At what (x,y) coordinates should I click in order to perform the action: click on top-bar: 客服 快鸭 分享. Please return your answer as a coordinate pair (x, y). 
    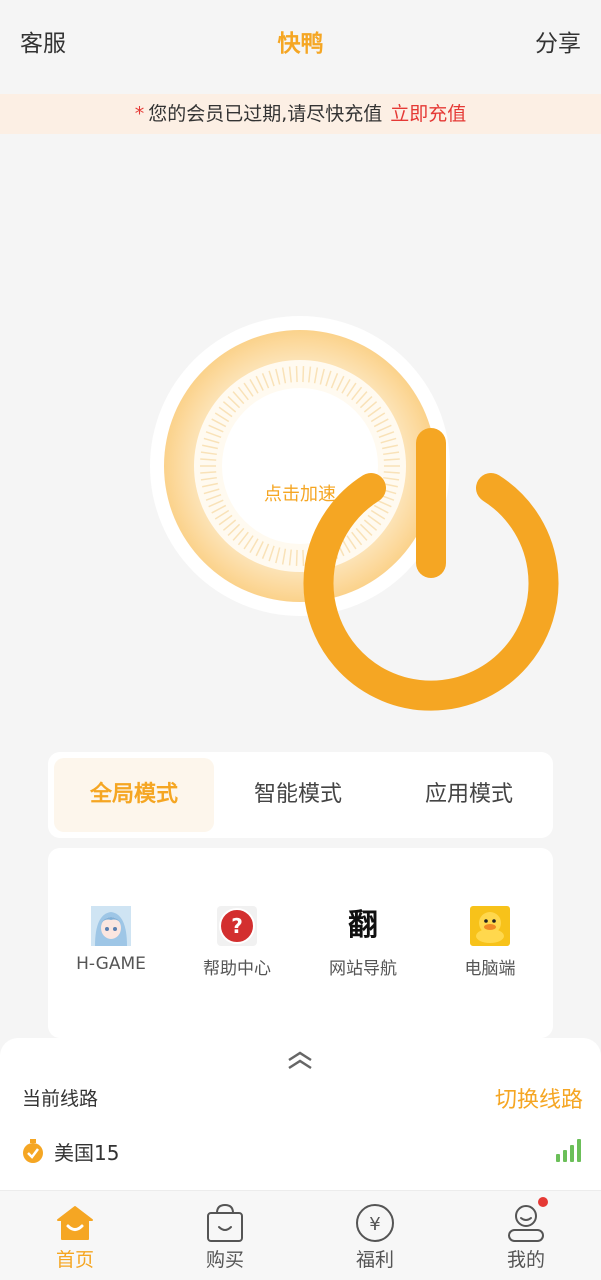
    Looking at the image, I should click on (300, 46).